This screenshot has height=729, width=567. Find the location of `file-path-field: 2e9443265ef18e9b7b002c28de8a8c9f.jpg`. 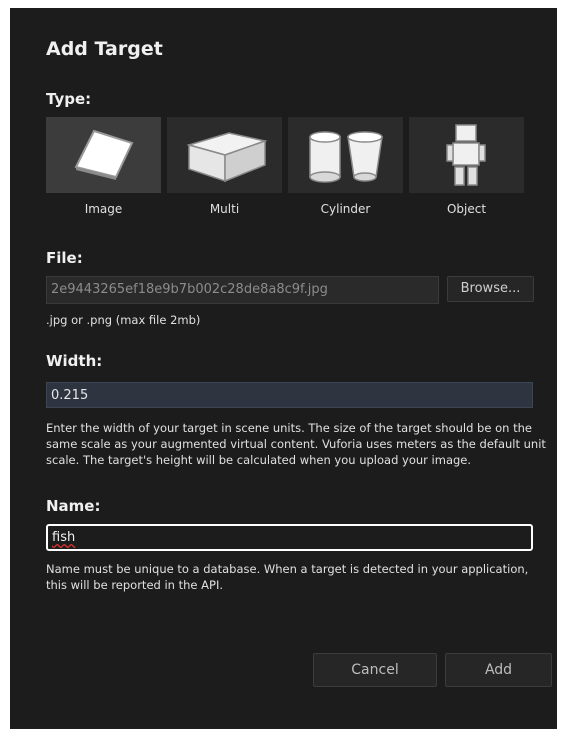

file-path-field: 2e9443265ef18e9b7b002c28de8a8c9f.jpg is located at coordinates (242, 290).